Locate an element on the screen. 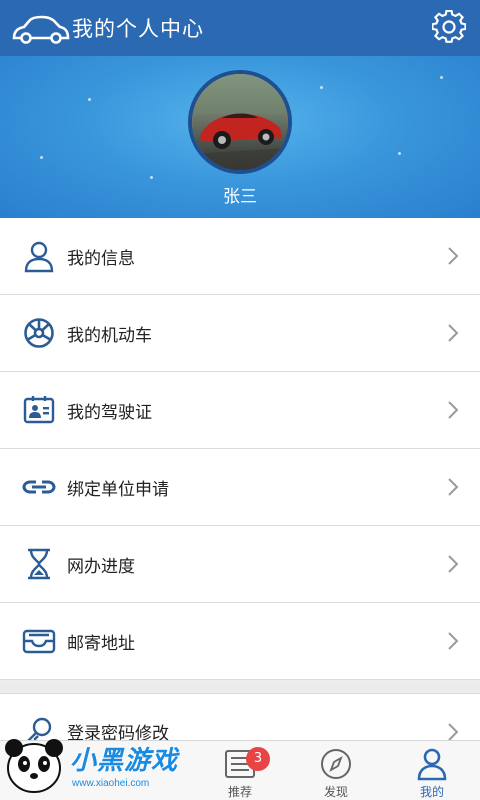  tab-label: 我的 is located at coordinates (431, 792).